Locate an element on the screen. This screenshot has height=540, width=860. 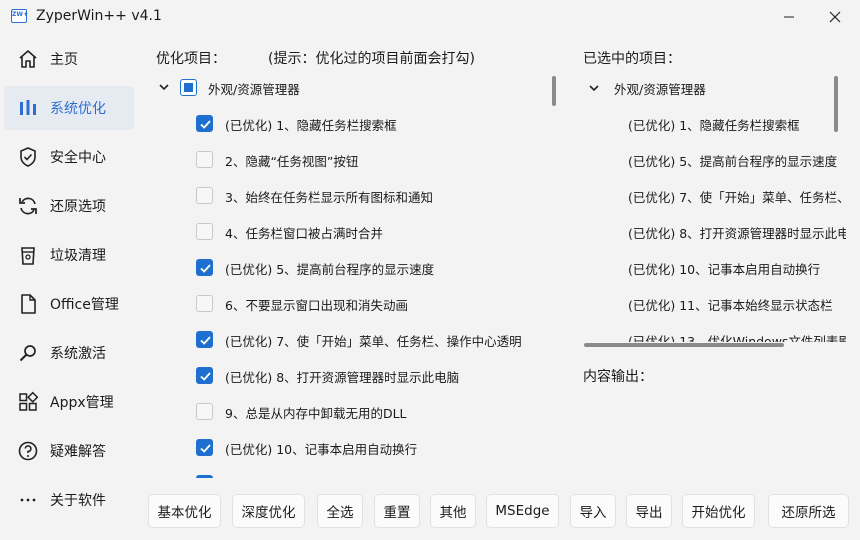
minimize-icon is located at coordinates (789, 17).